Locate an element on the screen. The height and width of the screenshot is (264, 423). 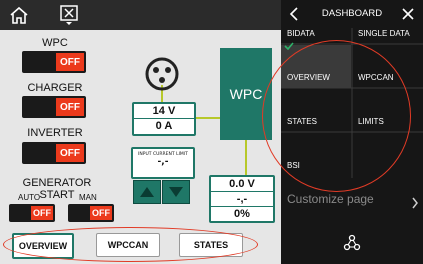
customize-page-link: Customize page is located at coordinates (330, 199).